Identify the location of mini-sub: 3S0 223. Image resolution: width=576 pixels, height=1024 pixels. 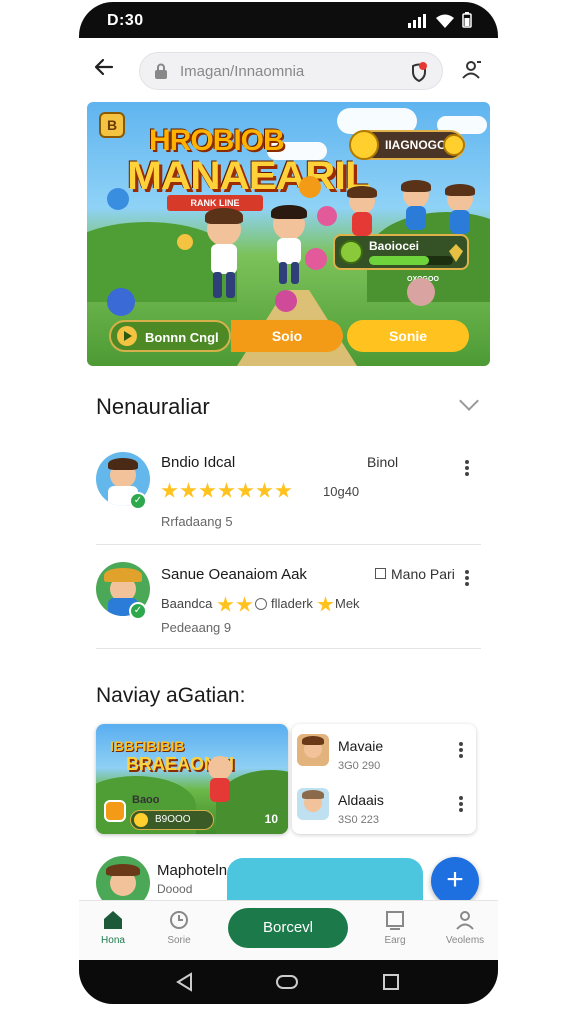
(358, 820).